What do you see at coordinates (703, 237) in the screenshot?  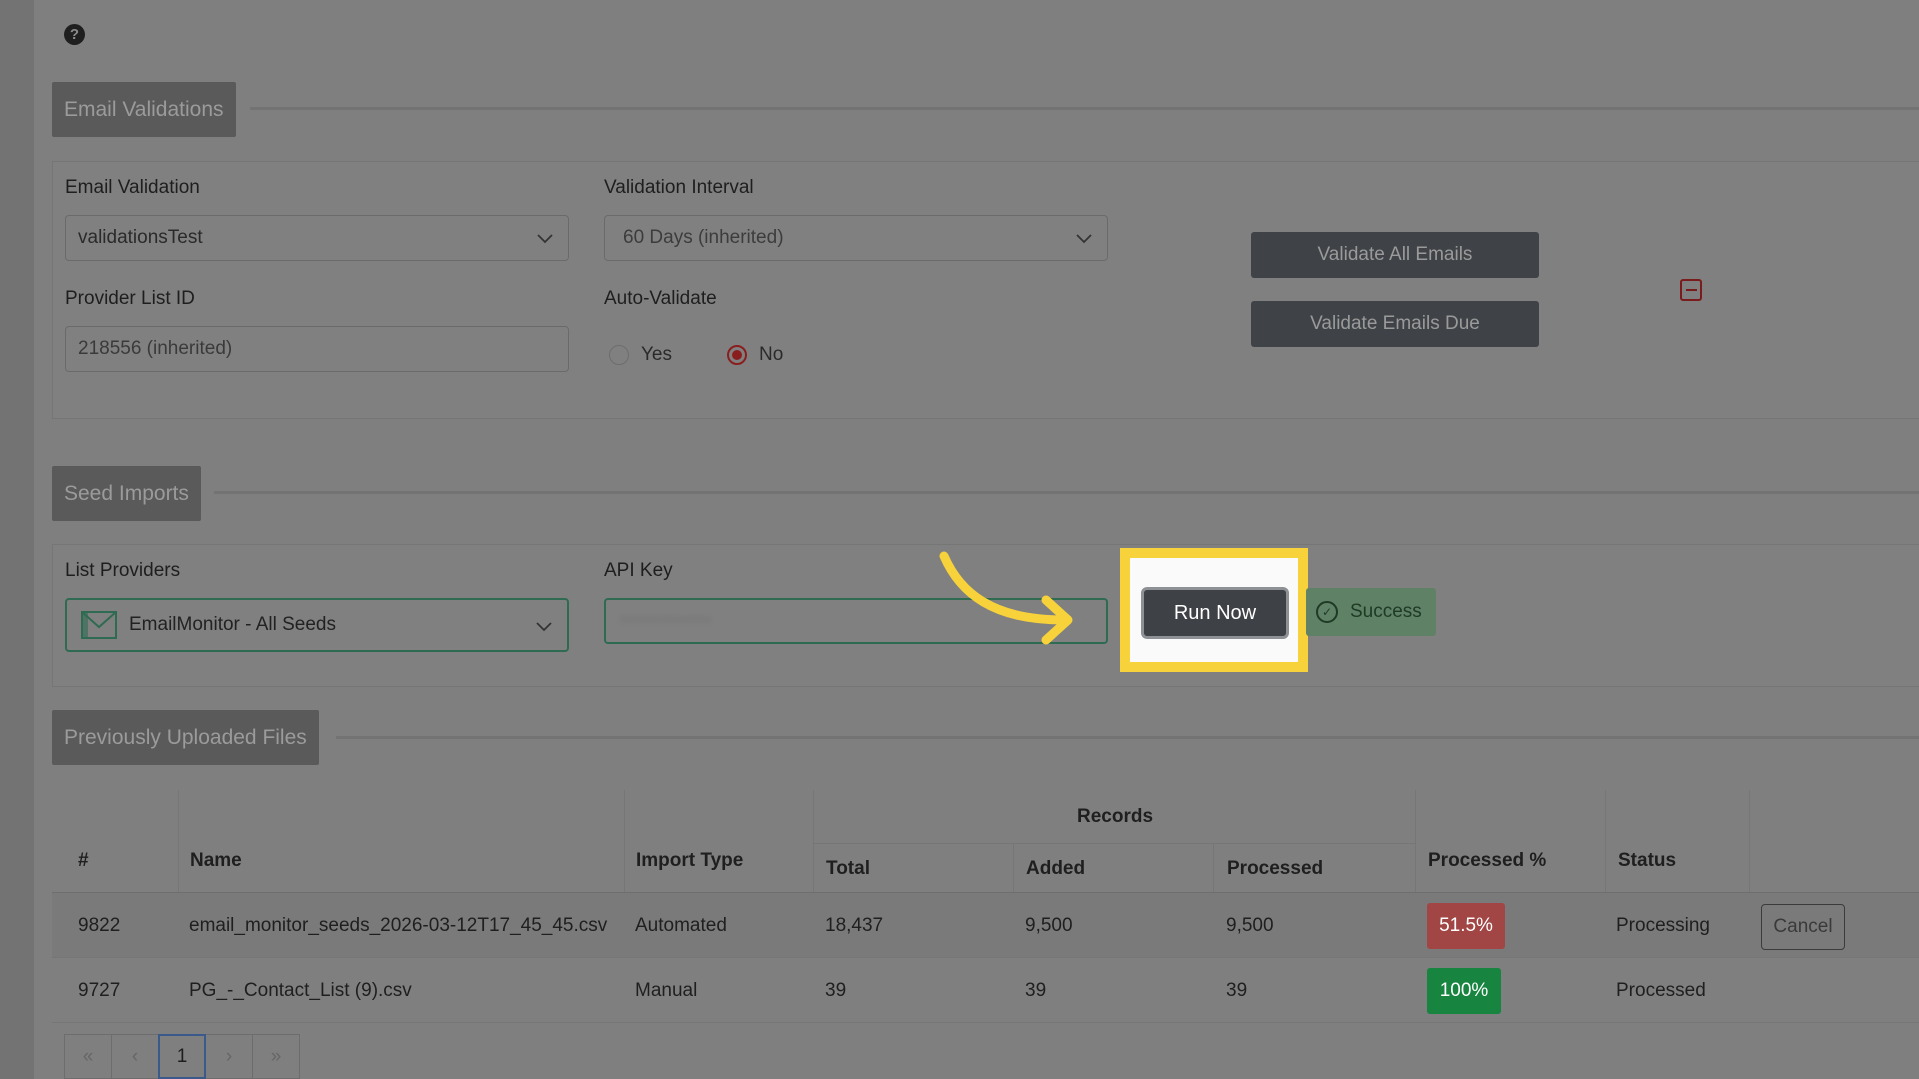 I see `validation-interval-value: 60 Days (inherited)` at bounding box center [703, 237].